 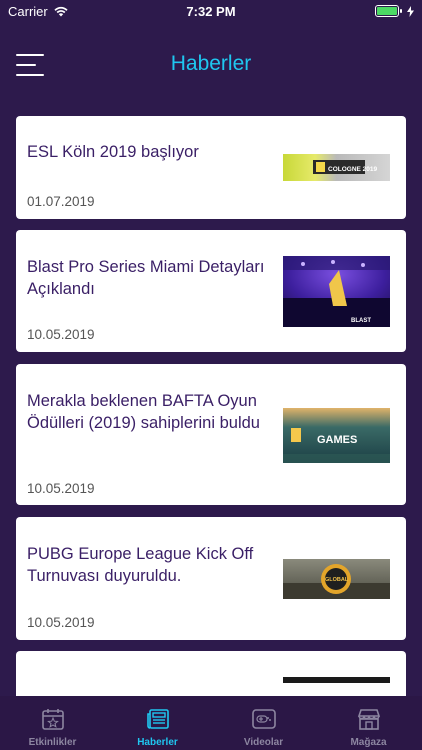 I want to click on tab-haberler: Haberler, so click(x=157, y=723).